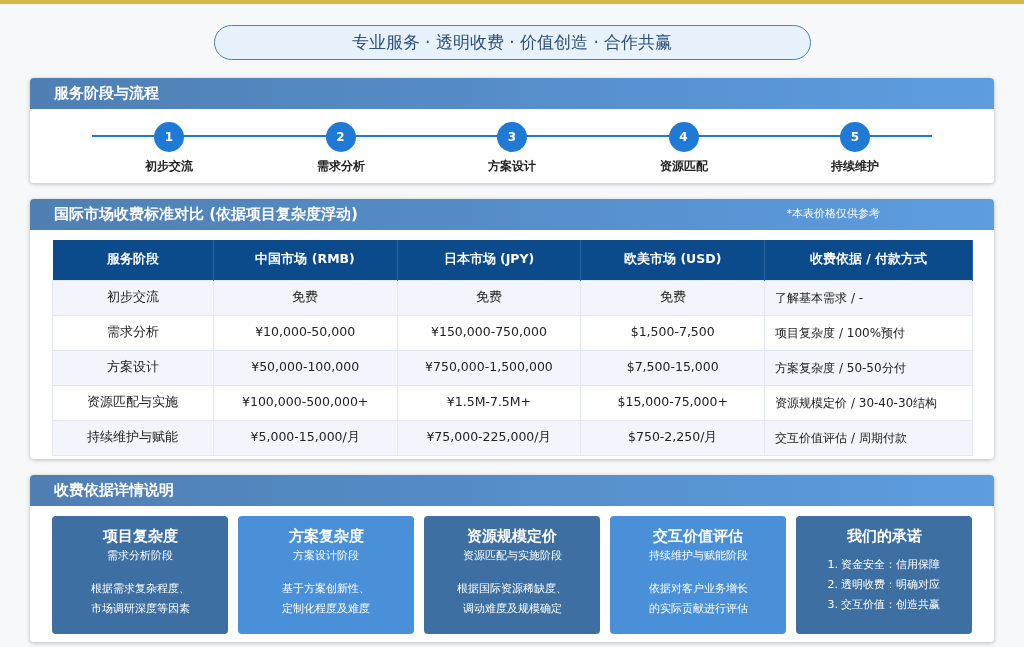 Image resolution: width=1024 pixels, height=647 pixels. What do you see at coordinates (698, 608) in the screenshot?
I see `card-text: 的实际贡献进行评估` at bounding box center [698, 608].